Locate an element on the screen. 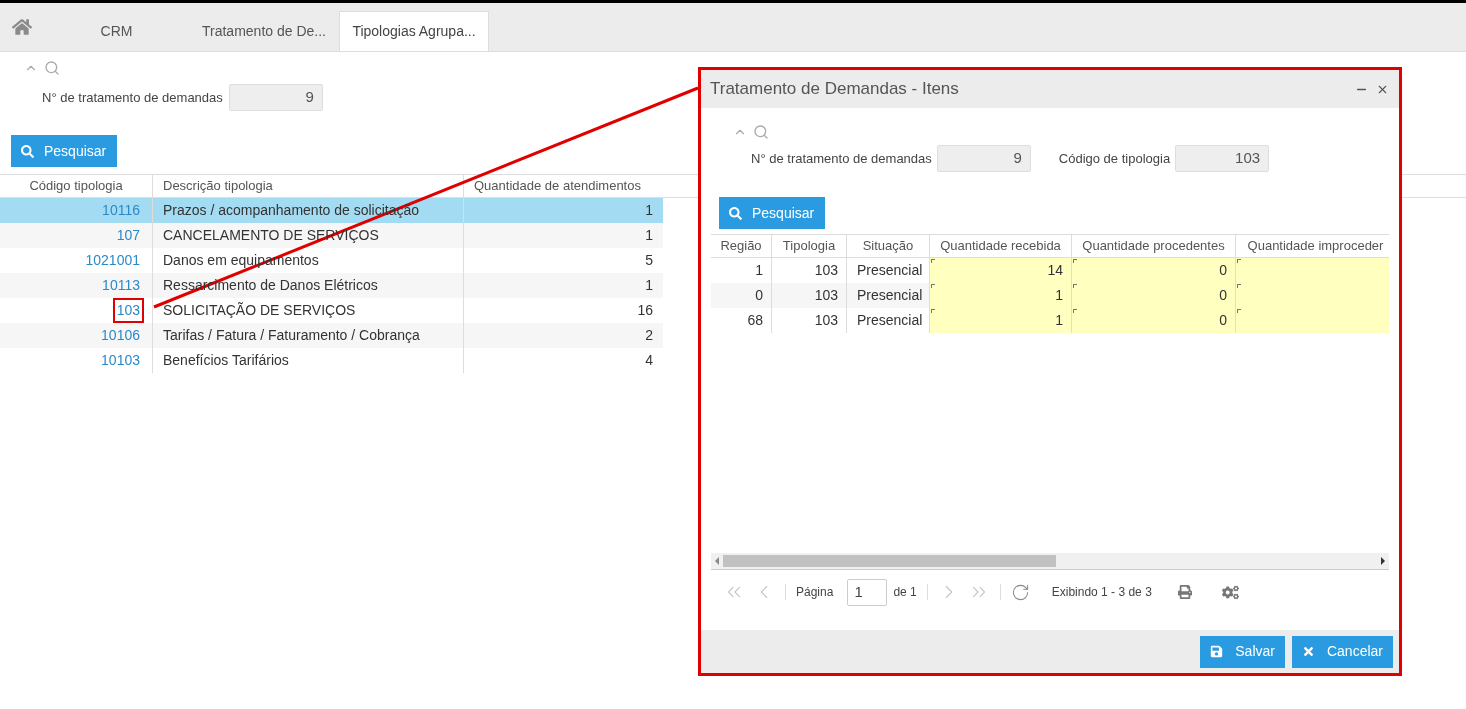 The image size is (1466, 709). print-icon is located at coordinates (1184, 592).